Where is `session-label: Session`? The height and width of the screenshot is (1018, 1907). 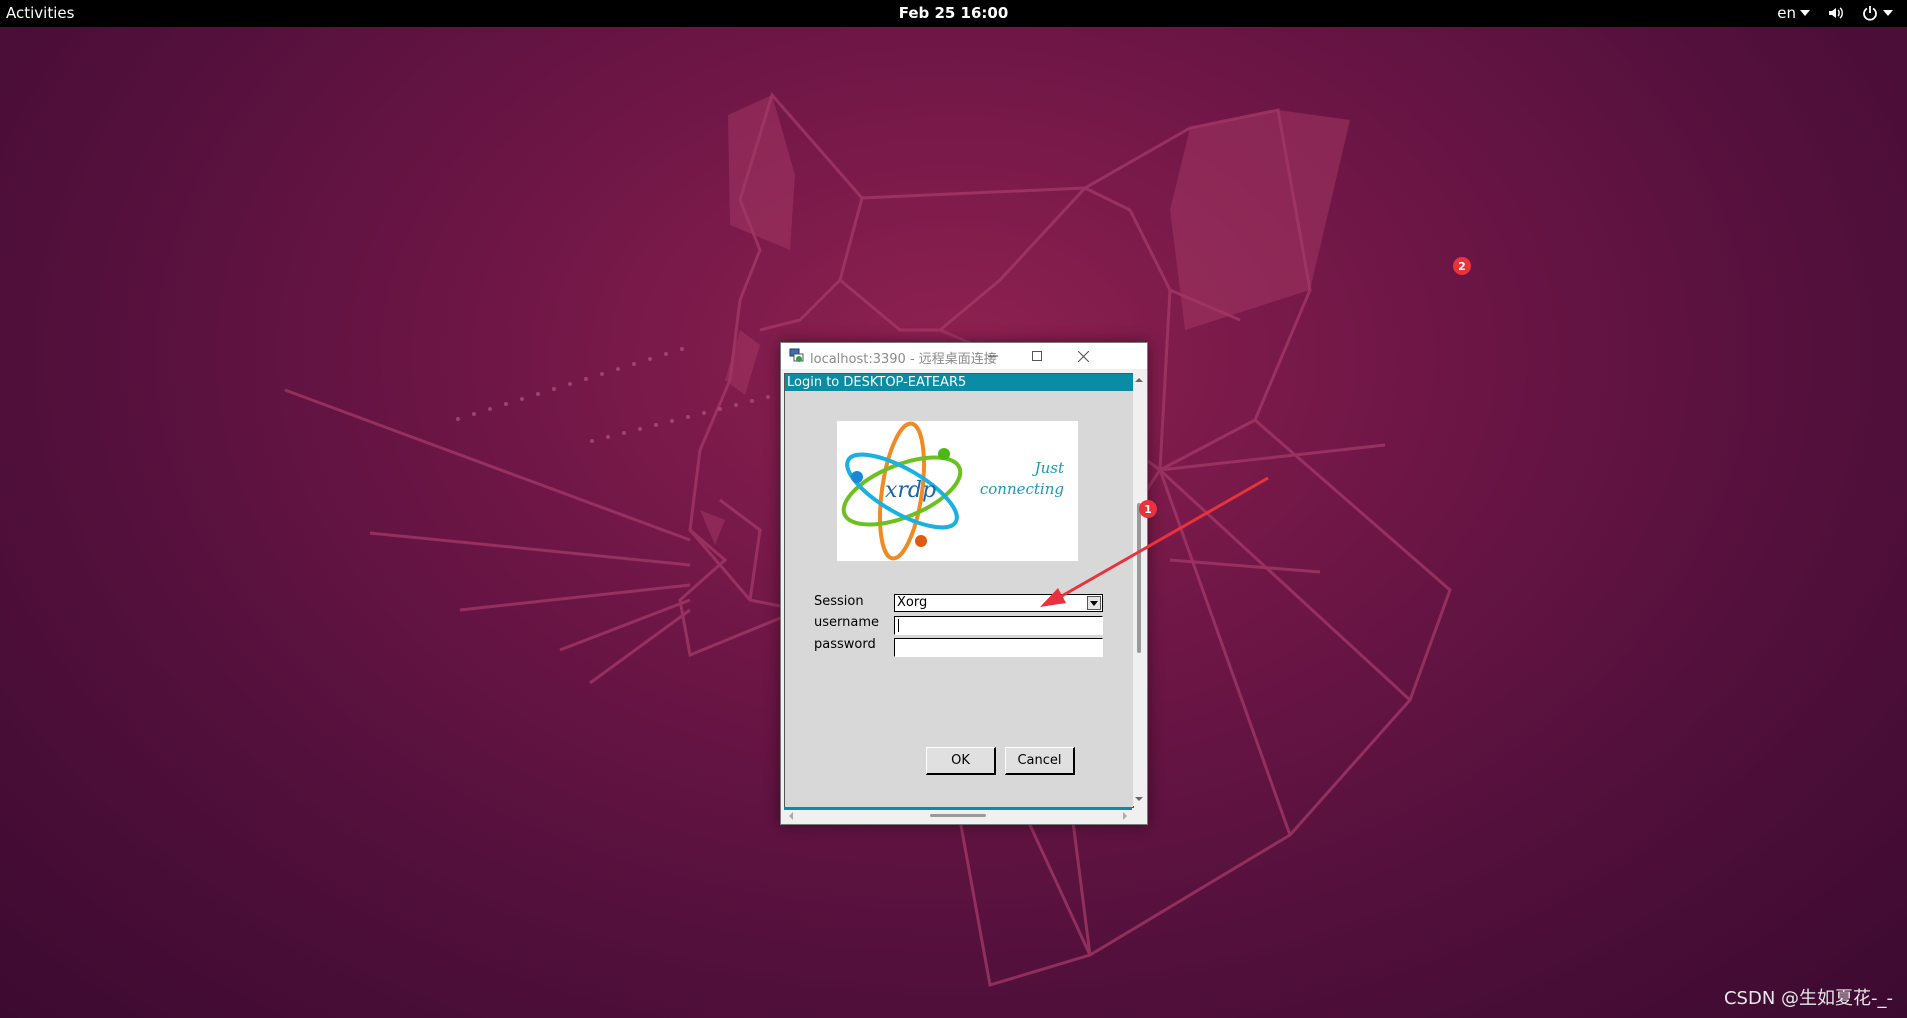
session-label: Session is located at coordinates (839, 601).